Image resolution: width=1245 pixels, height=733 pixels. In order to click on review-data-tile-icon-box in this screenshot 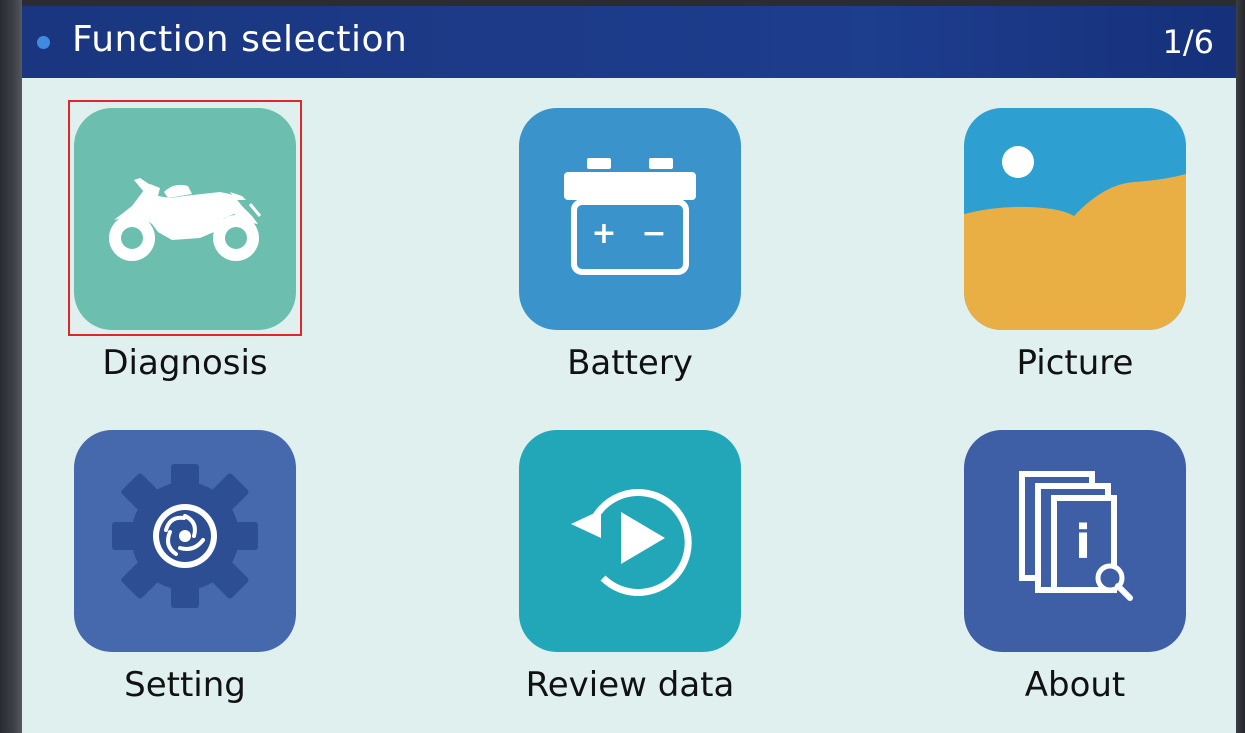, I will do `click(630, 541)`.